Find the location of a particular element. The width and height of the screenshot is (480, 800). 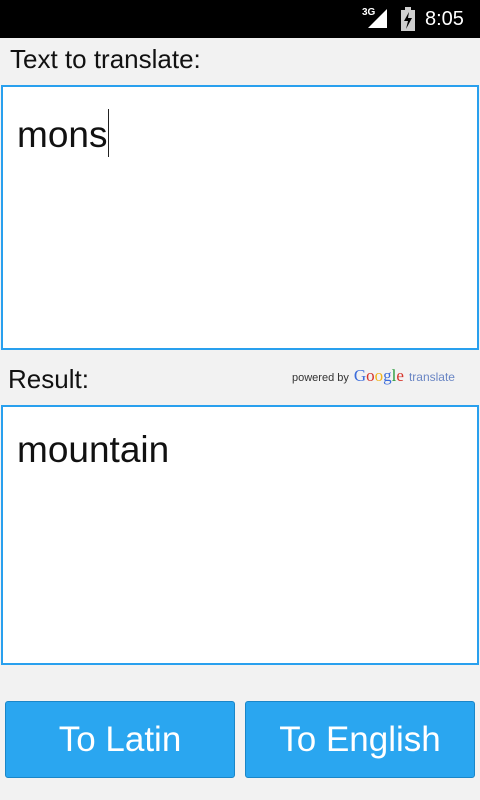

battery-charging-icon is located at coordinates (408, 19).